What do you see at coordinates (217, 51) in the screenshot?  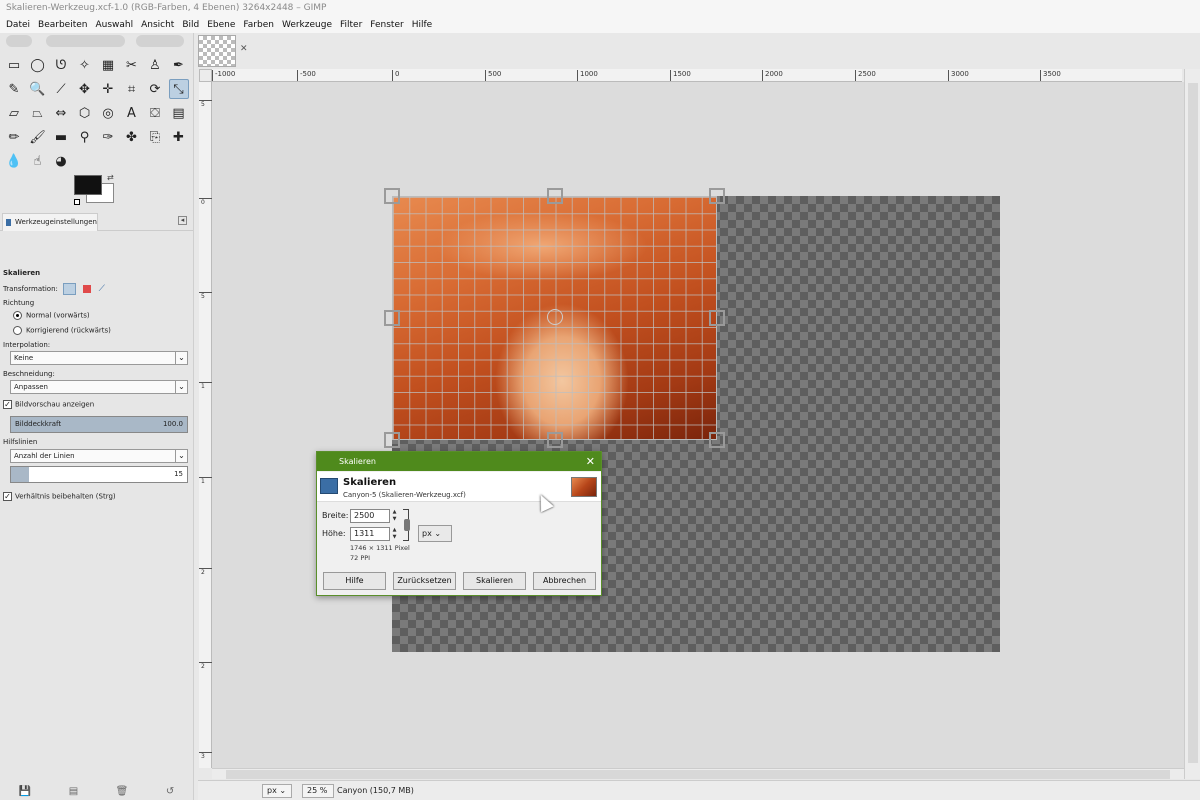 I see `image-tab-thumbnail` at bounding box center [217, 51].